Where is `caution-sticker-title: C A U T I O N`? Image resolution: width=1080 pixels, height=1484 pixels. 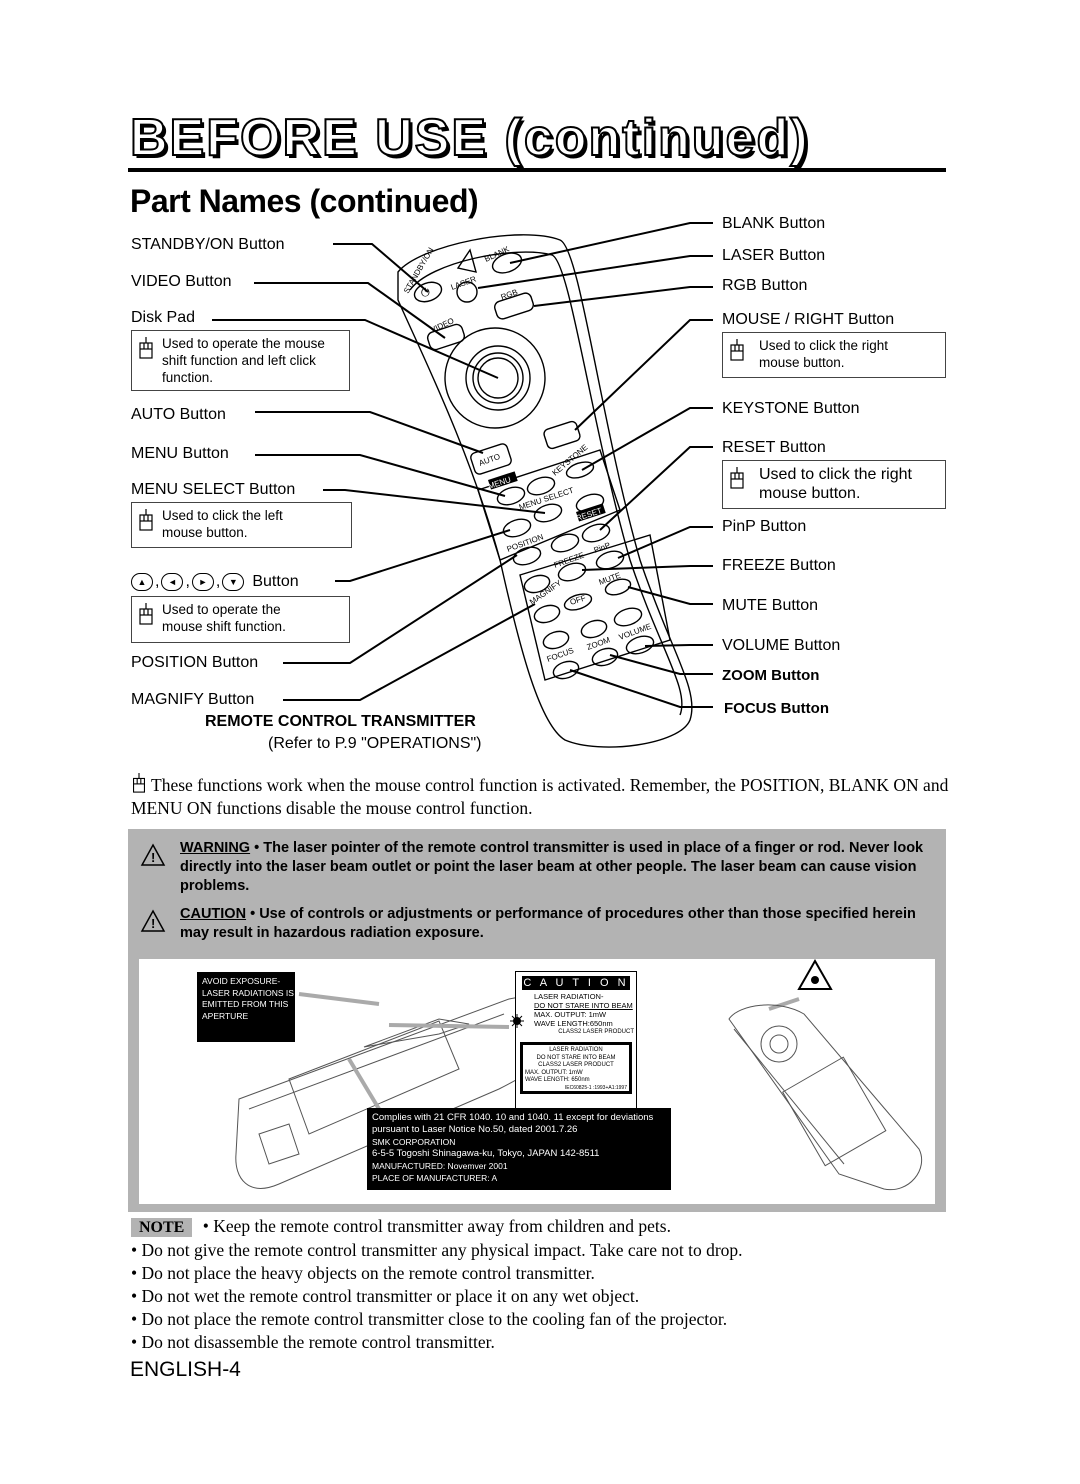
caution-sticker-title: C A U T I O N is located at coordinates (576, 983).